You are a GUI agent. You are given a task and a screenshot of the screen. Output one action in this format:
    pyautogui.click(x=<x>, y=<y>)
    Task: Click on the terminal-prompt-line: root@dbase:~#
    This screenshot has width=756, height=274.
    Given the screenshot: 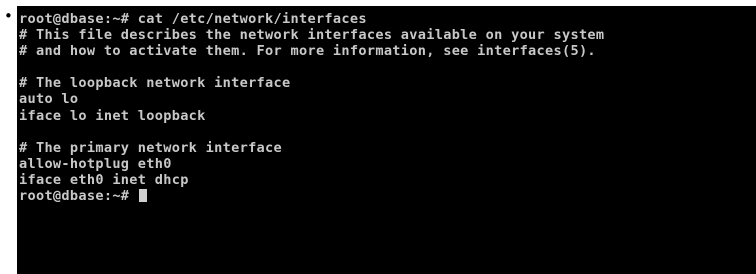 What is the action you would take?
    pyautogui.click(x=387, y=196)
    